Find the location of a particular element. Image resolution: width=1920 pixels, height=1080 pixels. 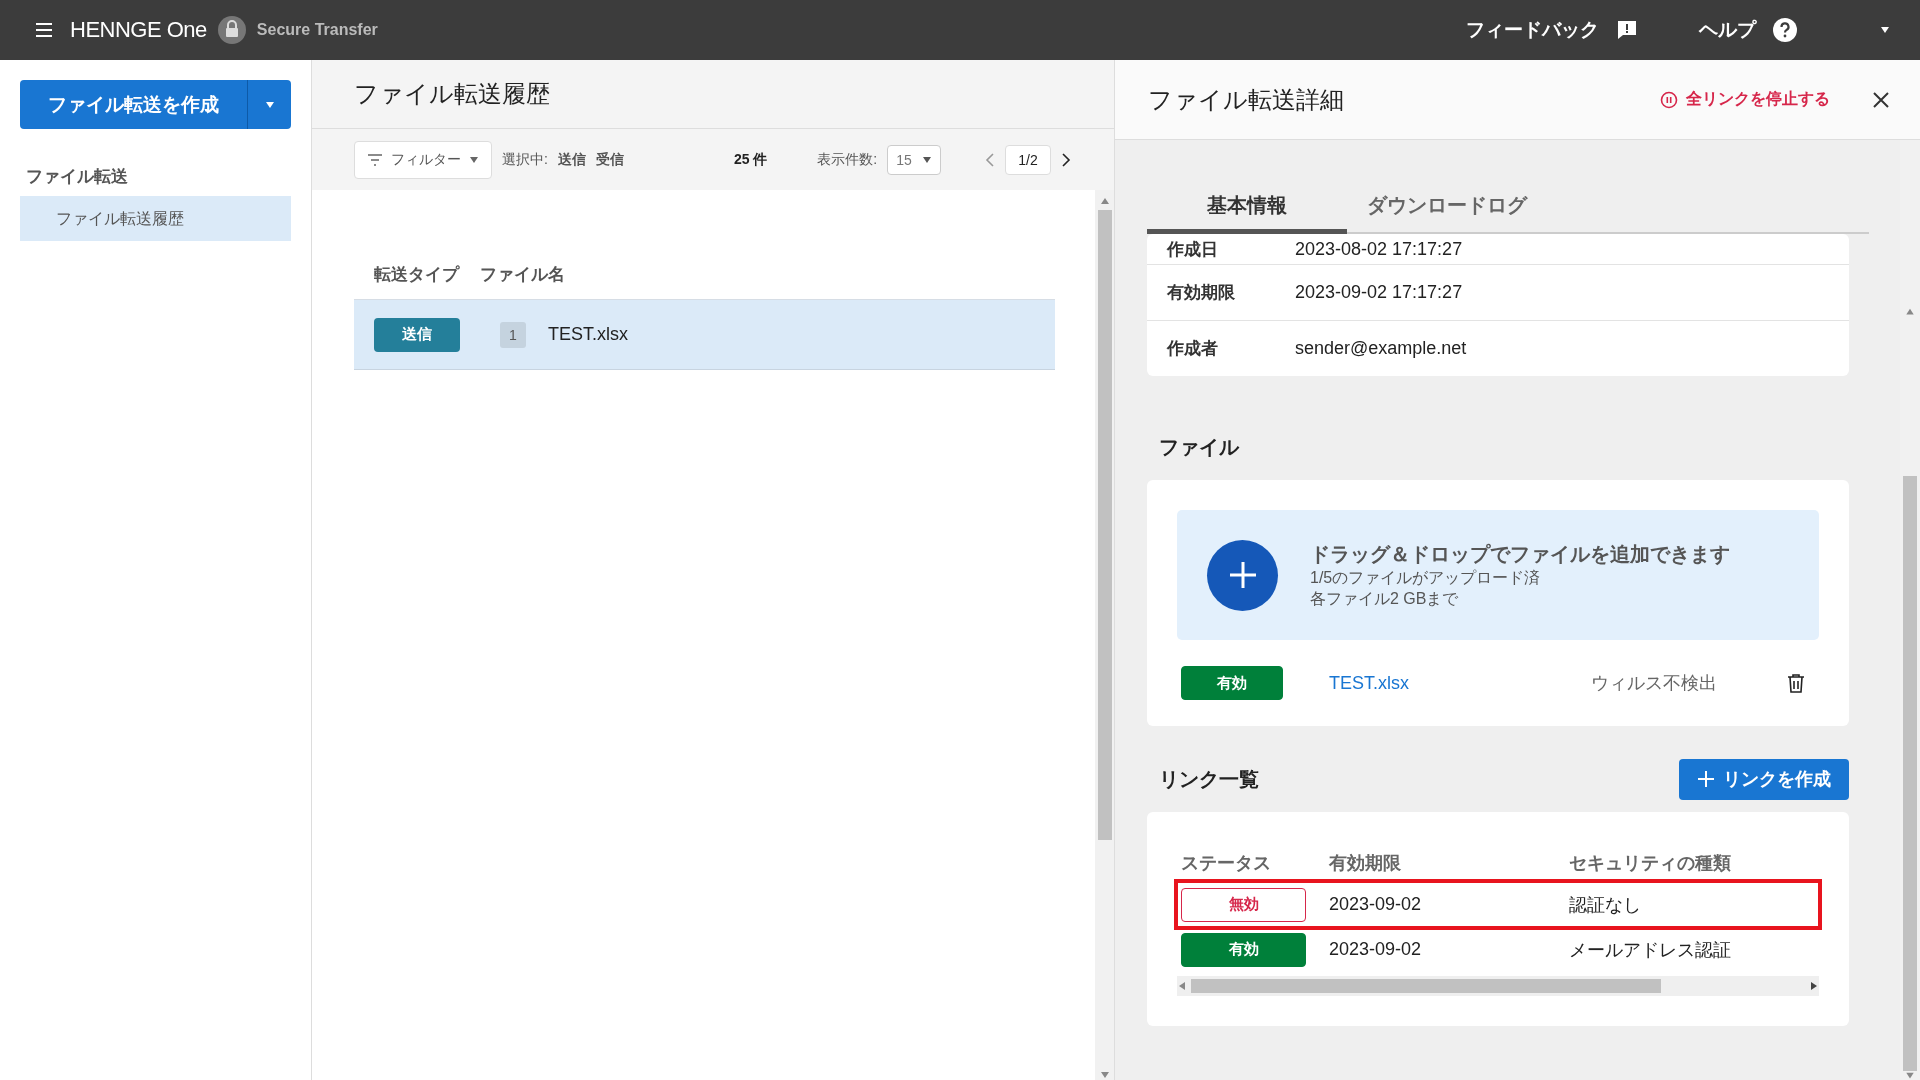

tab: ダウンロードログ is located at coordinates (1447, 208).